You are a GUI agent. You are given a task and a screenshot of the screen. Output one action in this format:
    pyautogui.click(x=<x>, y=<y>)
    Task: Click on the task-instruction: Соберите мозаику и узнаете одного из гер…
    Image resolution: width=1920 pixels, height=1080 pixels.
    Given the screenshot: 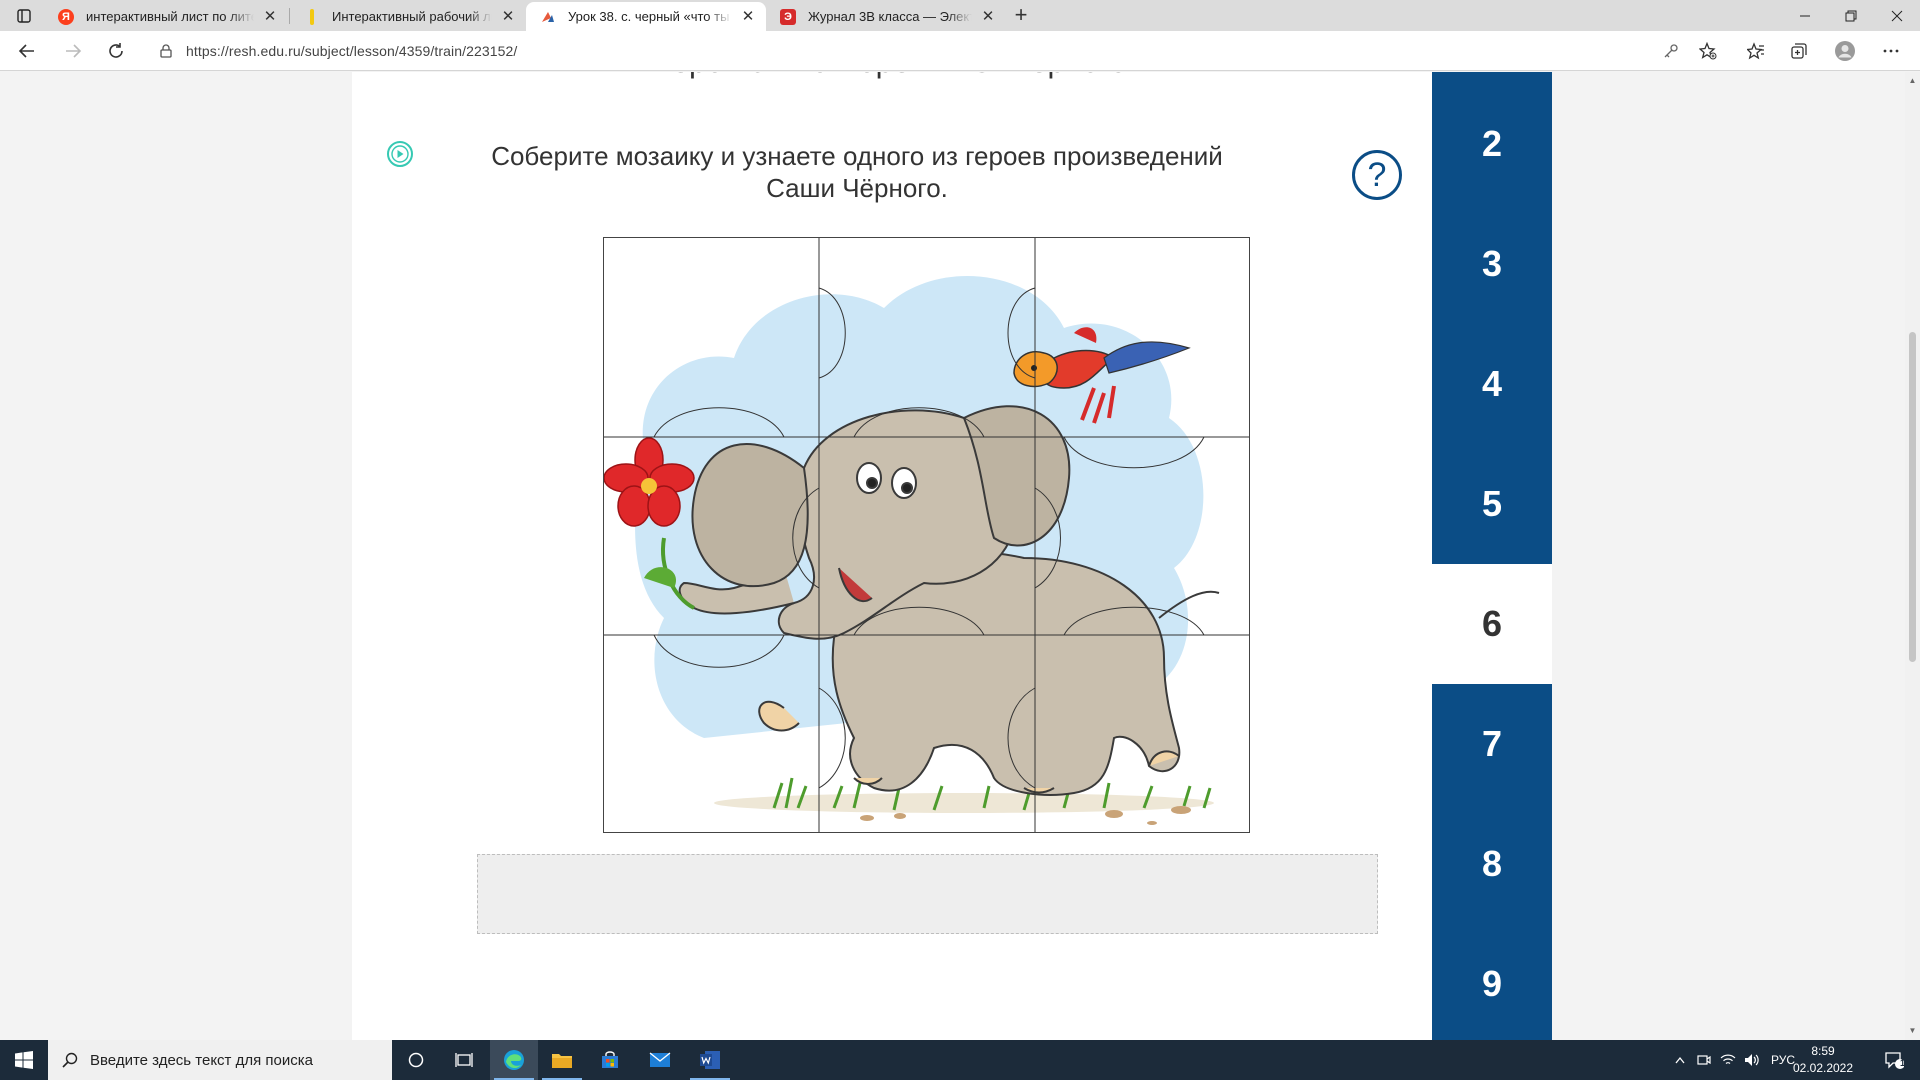 What is the action you would take?
    pyautogui.click(x=857, y=172)
    